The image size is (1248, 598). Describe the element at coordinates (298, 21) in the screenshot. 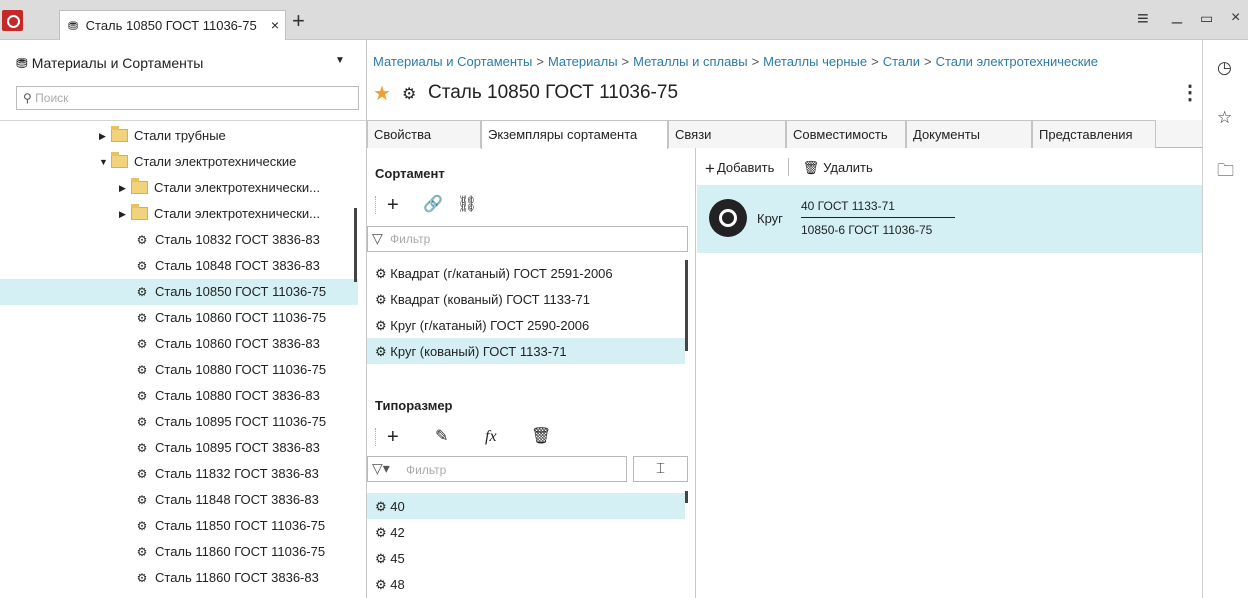

I see `add-tab-button: +` at that location.